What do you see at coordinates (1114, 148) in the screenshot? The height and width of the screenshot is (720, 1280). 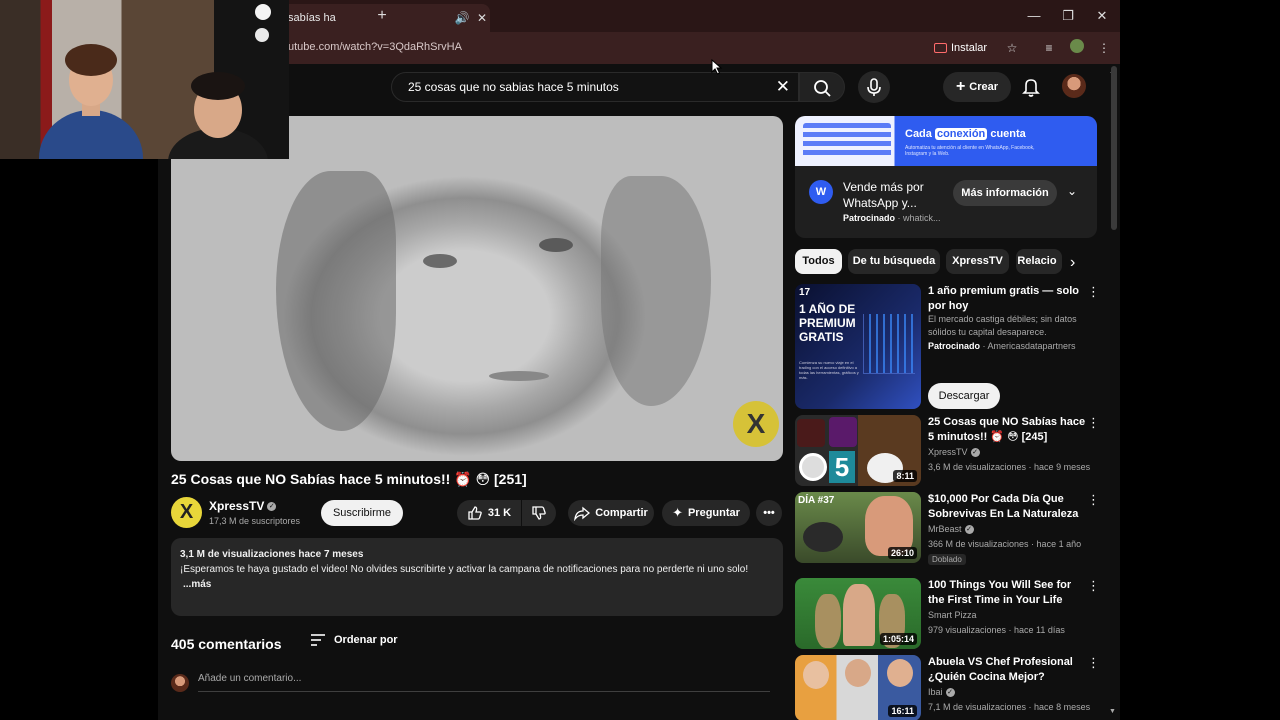 I see `scrollbar-thumb` at bounding box center [1114, 148].